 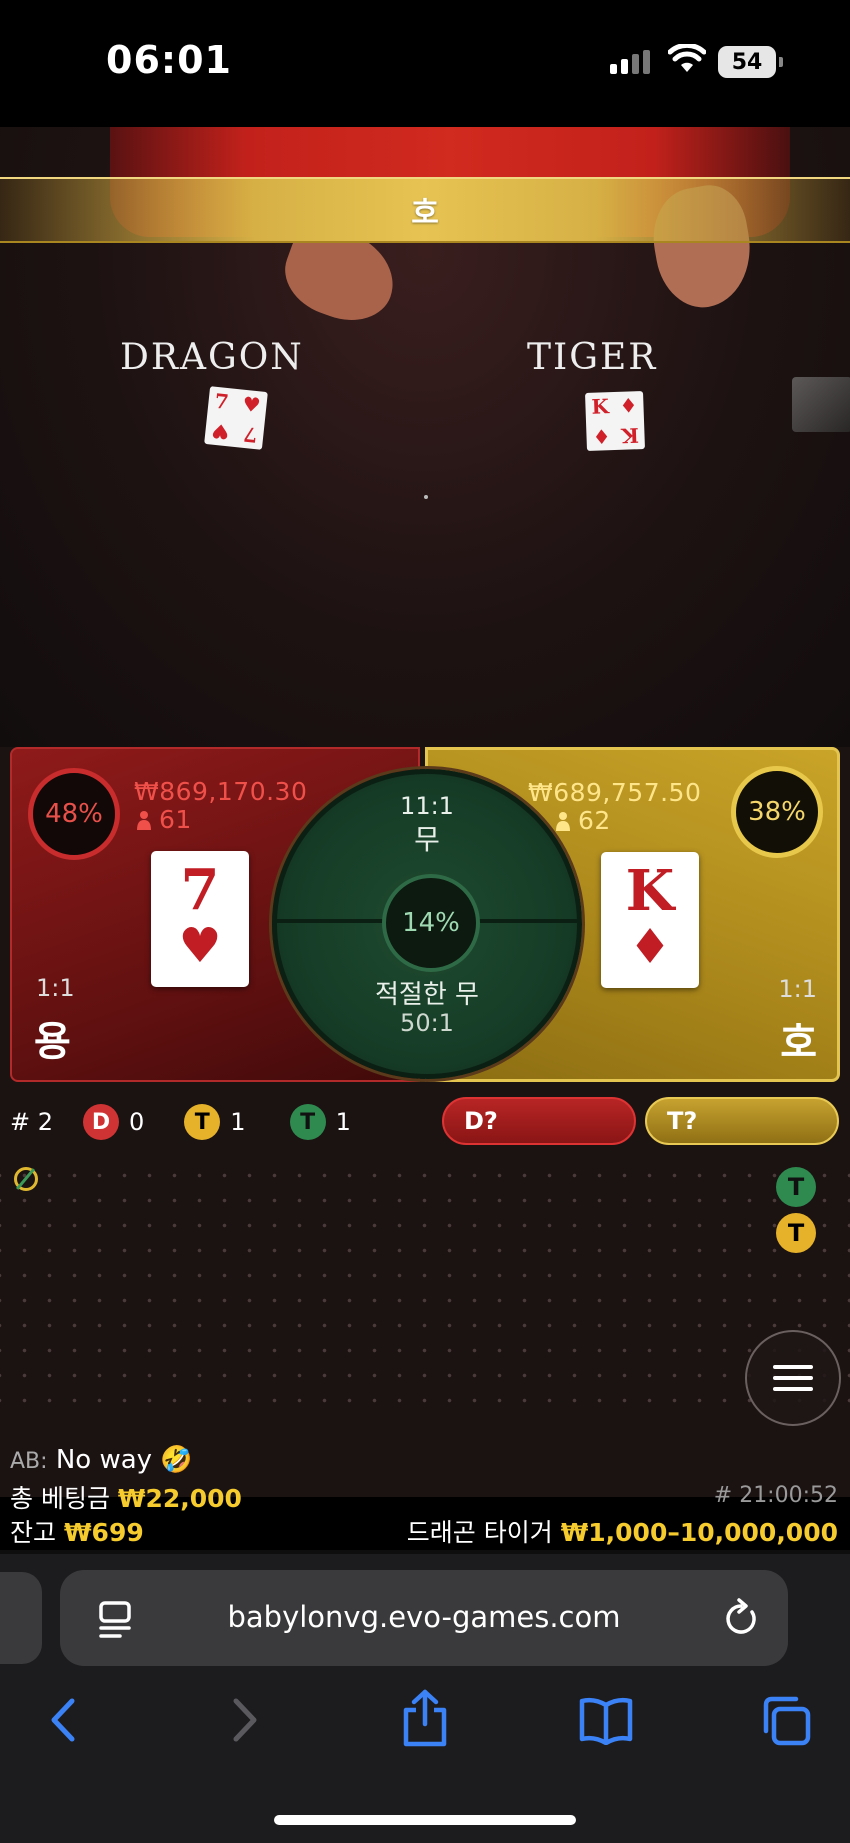 I want to click on tiger-card: K ♦, so click(x=650, y=920).